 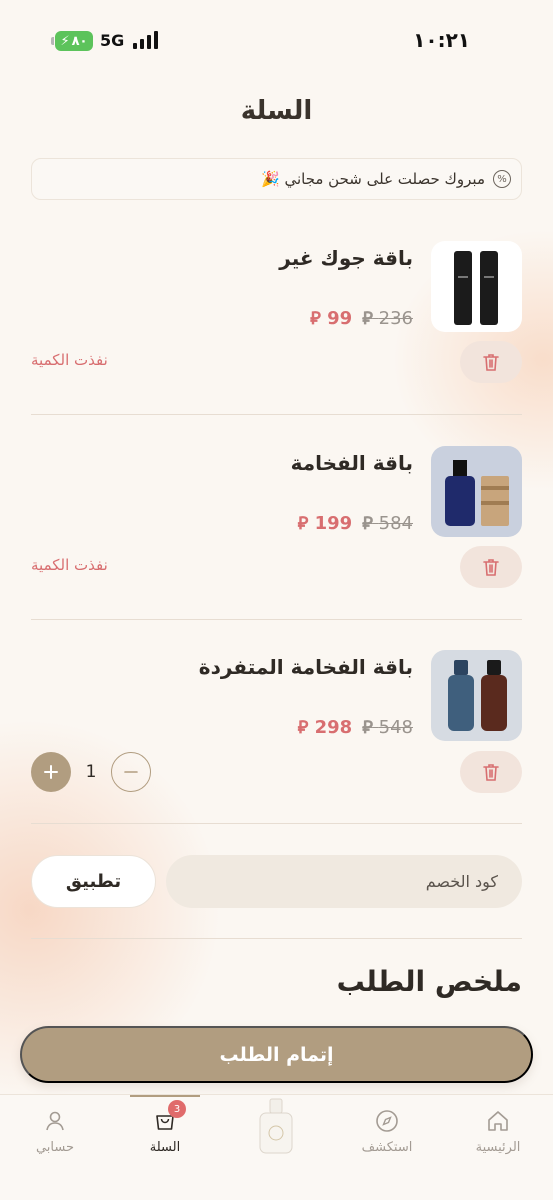 I want to click on original-price: 236 ⃁, so click(x=387, y=318).